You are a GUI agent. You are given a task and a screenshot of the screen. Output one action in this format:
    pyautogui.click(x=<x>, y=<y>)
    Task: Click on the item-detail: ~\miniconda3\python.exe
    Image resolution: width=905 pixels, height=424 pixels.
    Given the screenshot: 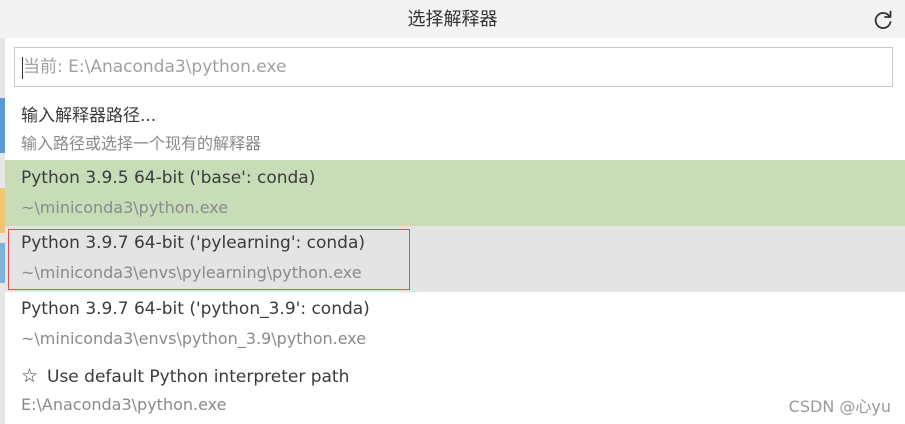 What is the action you would take?
    pyautogui.click(x=125, y=207)
    